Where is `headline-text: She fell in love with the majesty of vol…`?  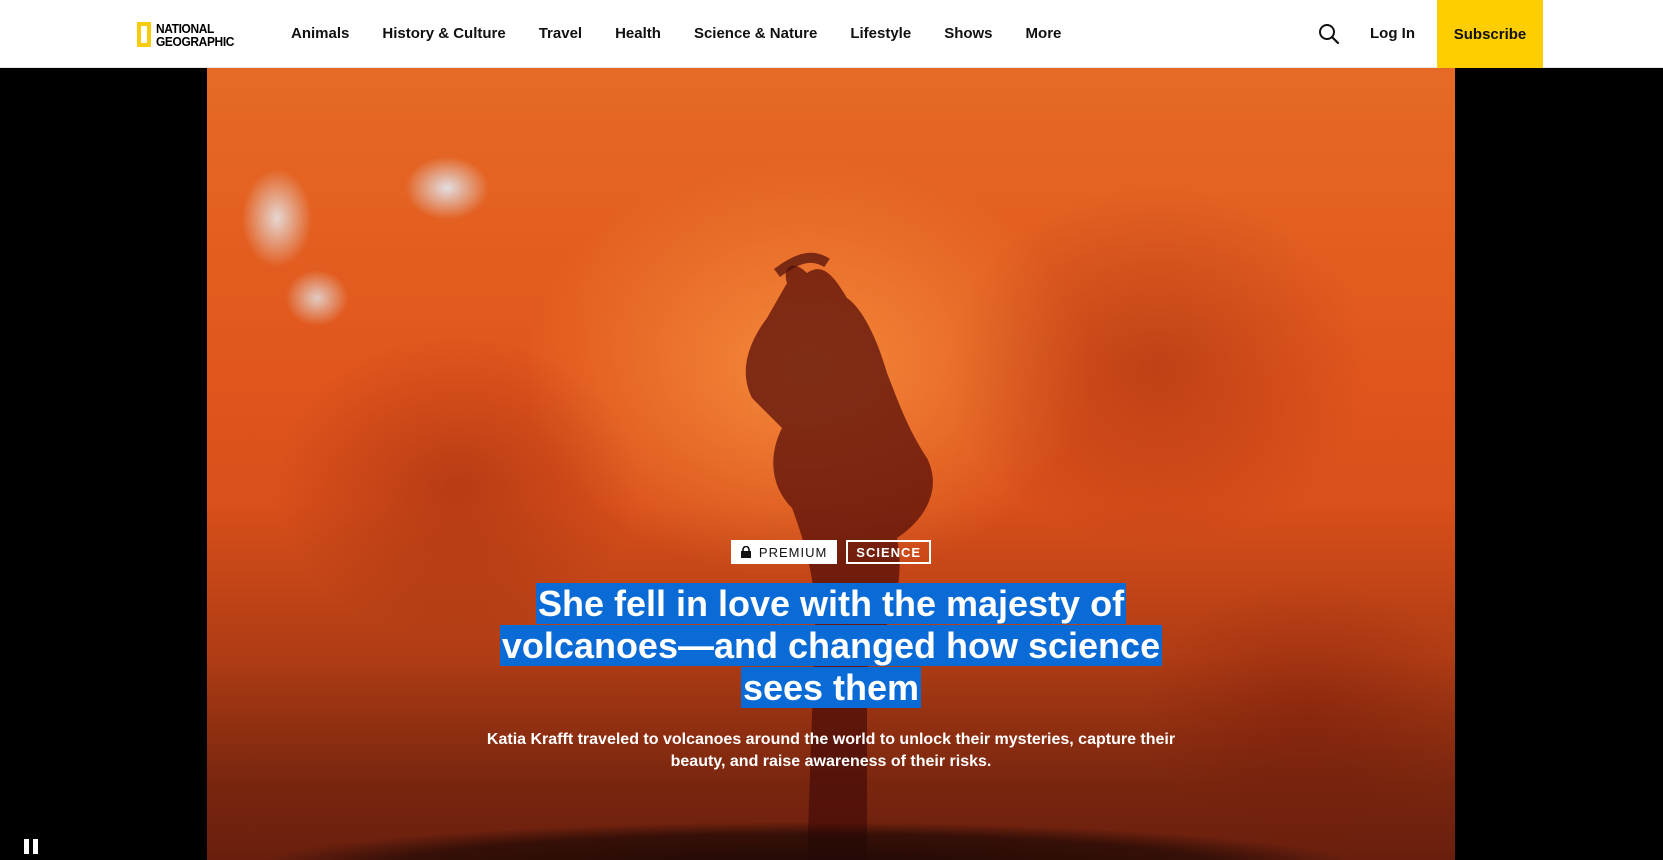 headline-text: She fell in love with the majesty of vol… is located at coordinates (831, 645).